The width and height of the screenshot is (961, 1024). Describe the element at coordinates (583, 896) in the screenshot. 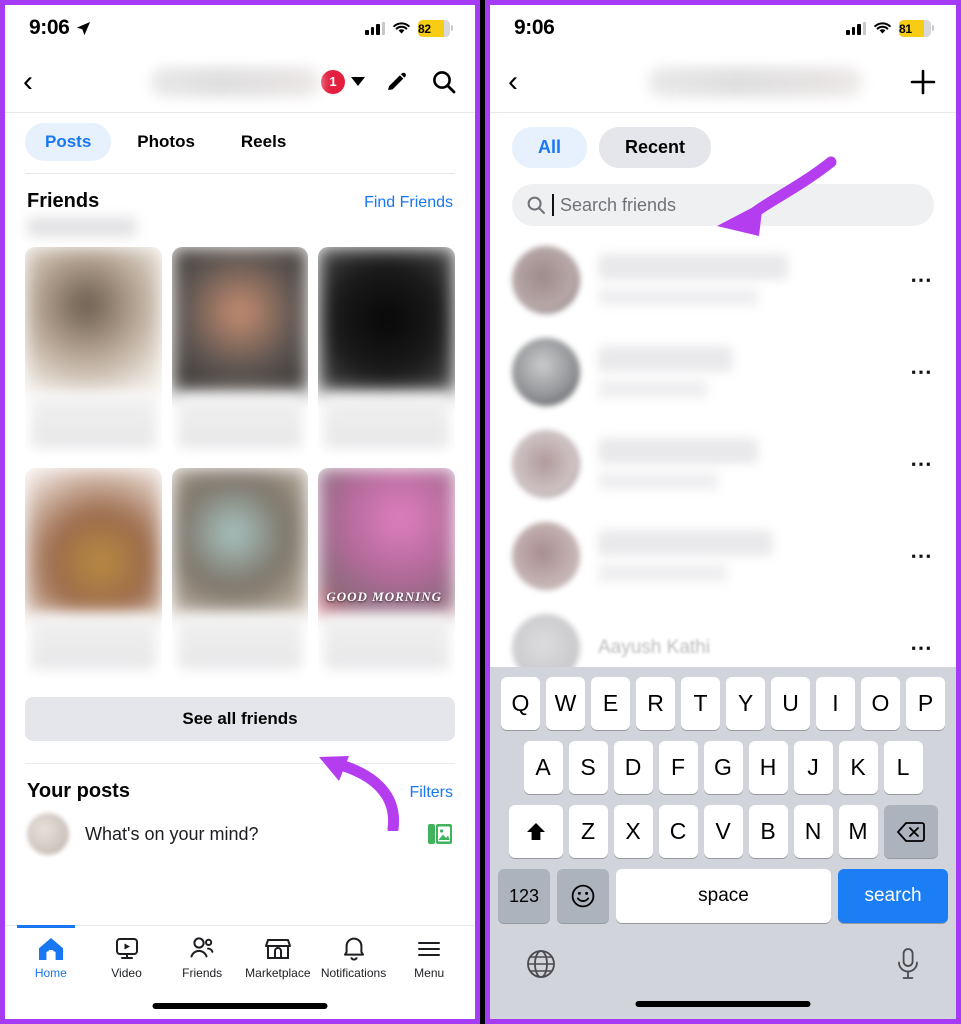

I see `emoji-icon` at that location.